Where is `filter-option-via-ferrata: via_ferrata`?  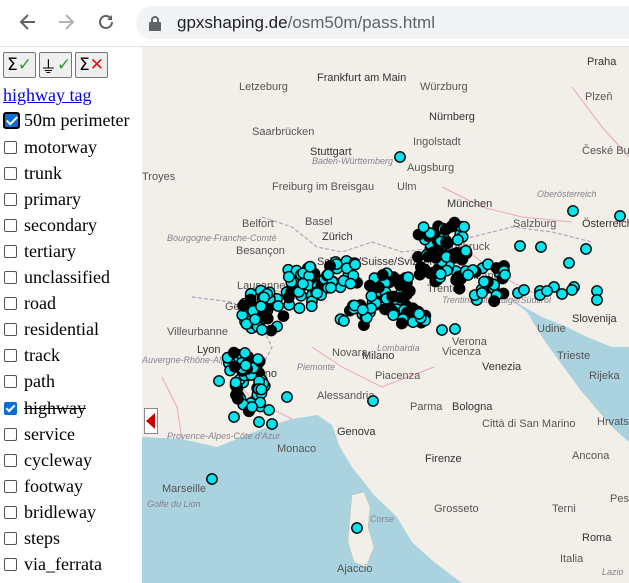
filter-option-via-ferrata: via_ferrata is located at coordinates (53, 565).